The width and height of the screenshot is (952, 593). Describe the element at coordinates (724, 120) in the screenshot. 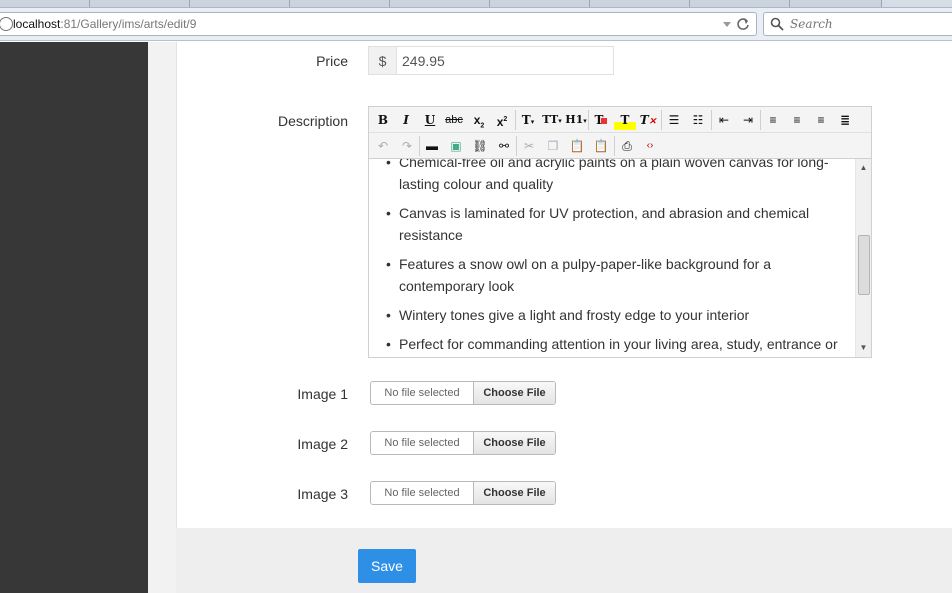

I see `outdent-icon: ⇤` at that location.